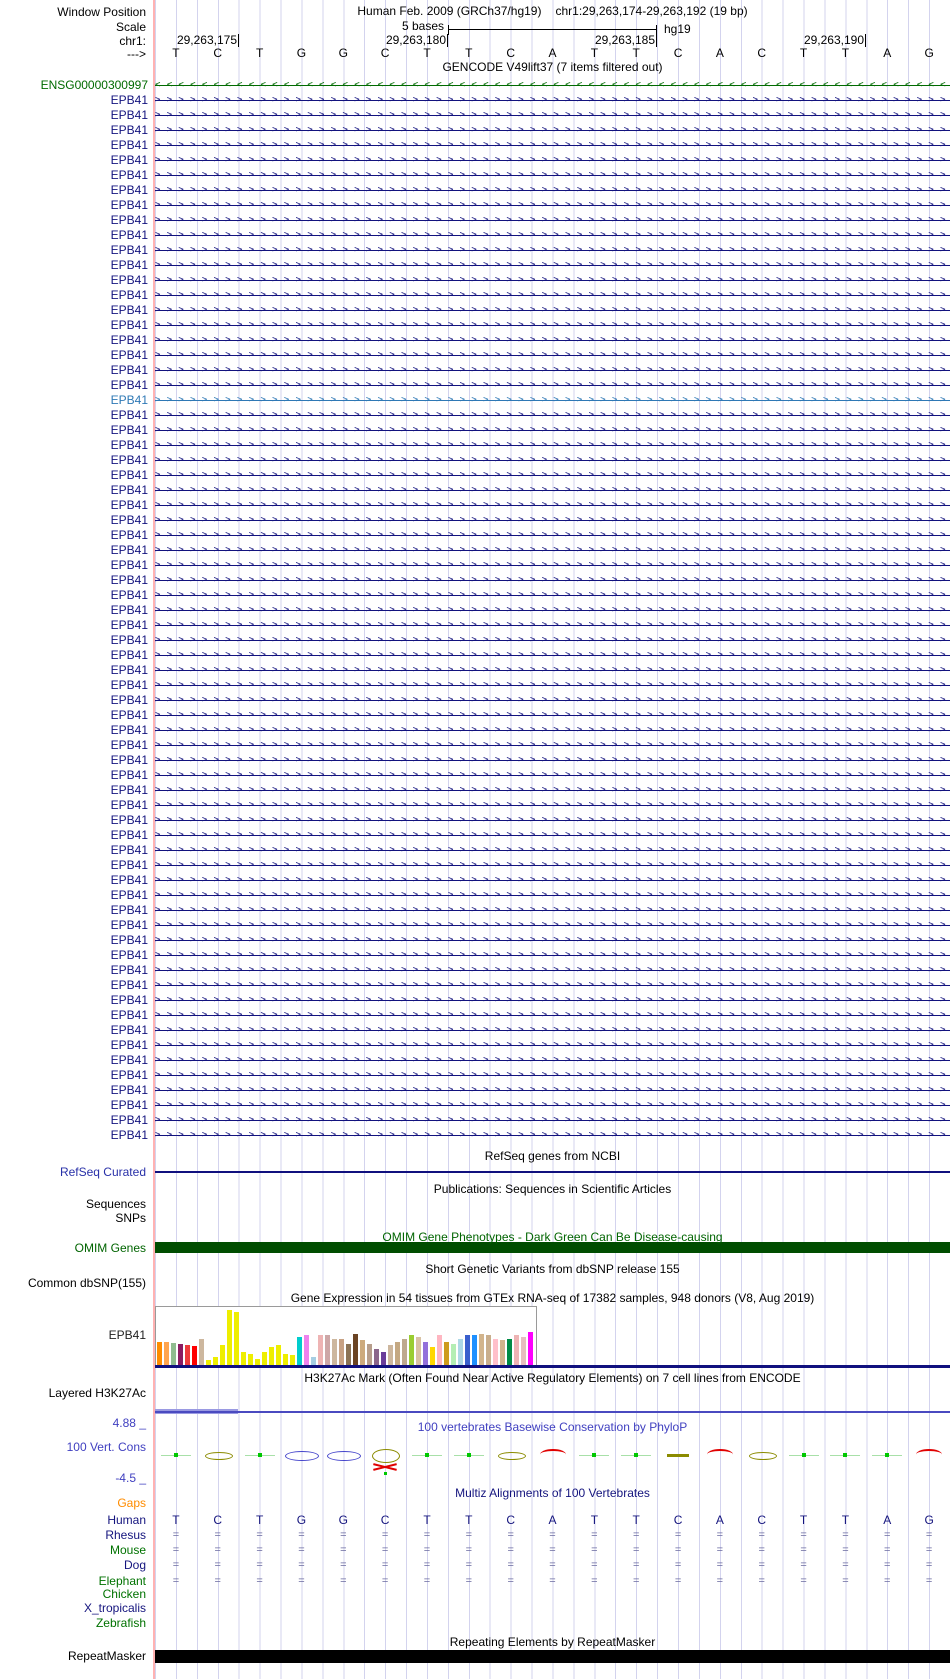 This screenshot has height=1679, width=950. Describe the element at coordinates (552, 1535) in the screenshot. I see `alignment-row-rhesus: = = = = = = = = = = = = = = = = = = =` at that location.